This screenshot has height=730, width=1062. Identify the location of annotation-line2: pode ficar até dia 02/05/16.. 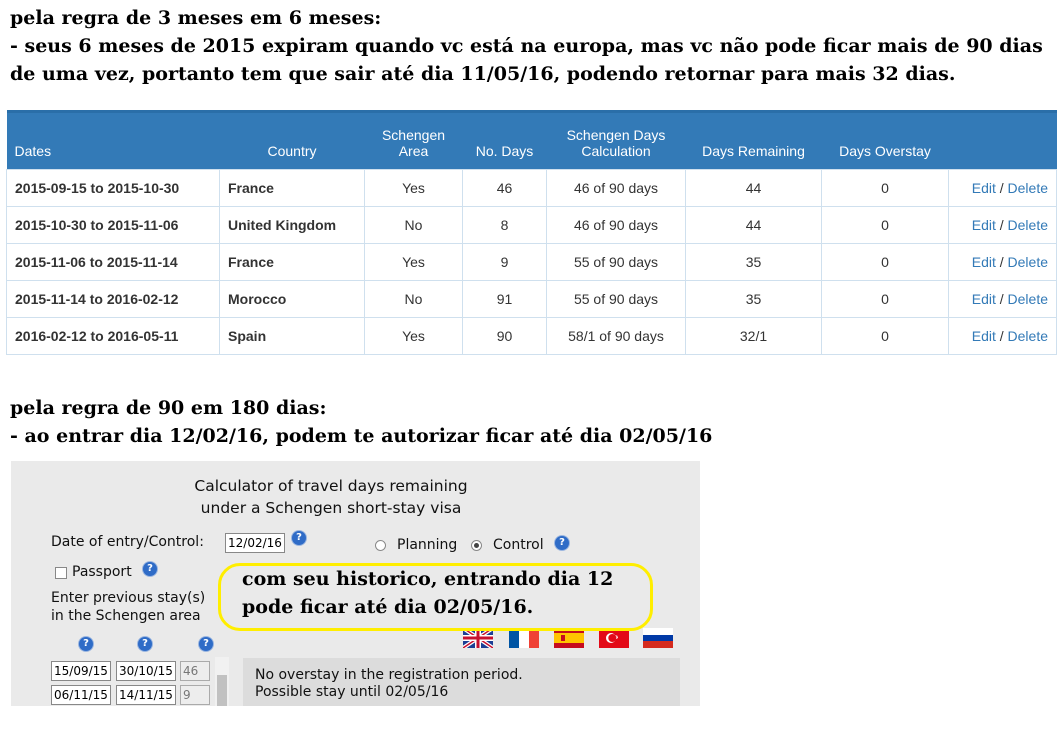
(388, 607).